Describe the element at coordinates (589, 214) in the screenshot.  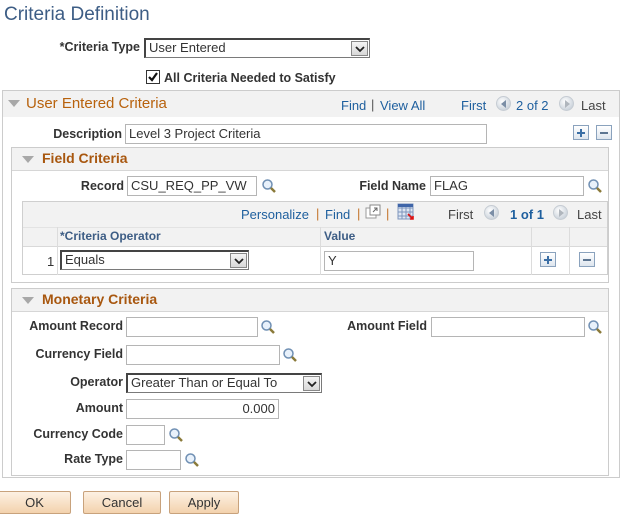
I see `grid-last-link: Last` at that location.